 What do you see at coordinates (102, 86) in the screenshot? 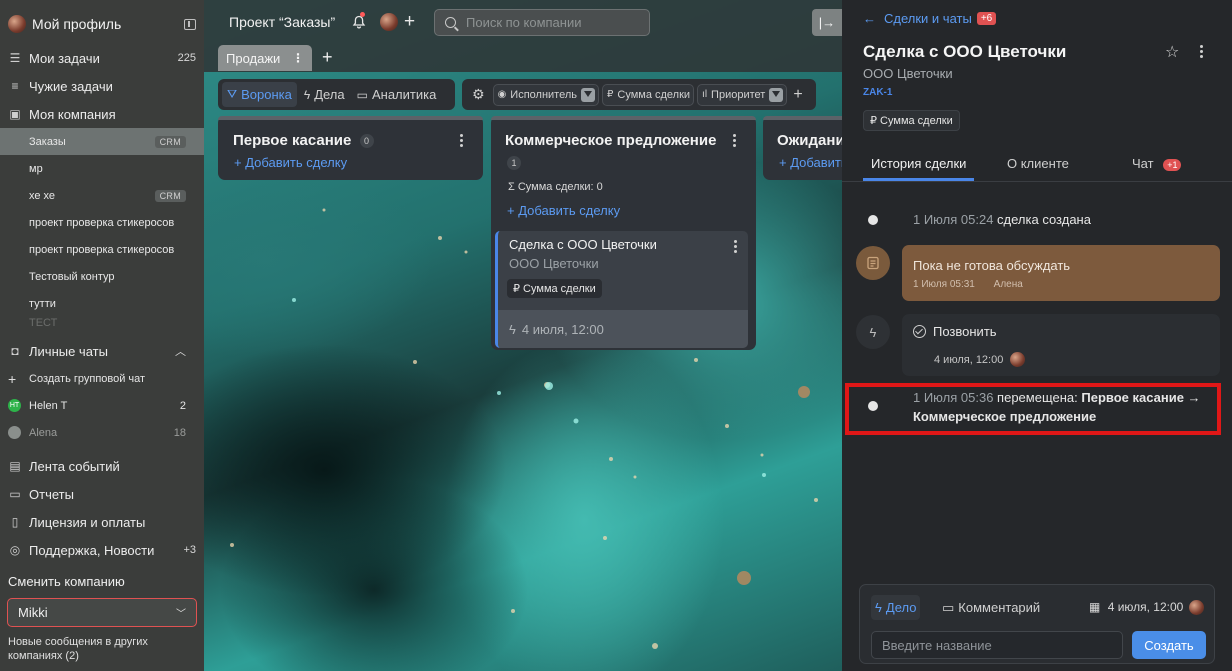
I see `nav-others-tasks: ≡ Чужие задачи` at bounding box center [102, 86].